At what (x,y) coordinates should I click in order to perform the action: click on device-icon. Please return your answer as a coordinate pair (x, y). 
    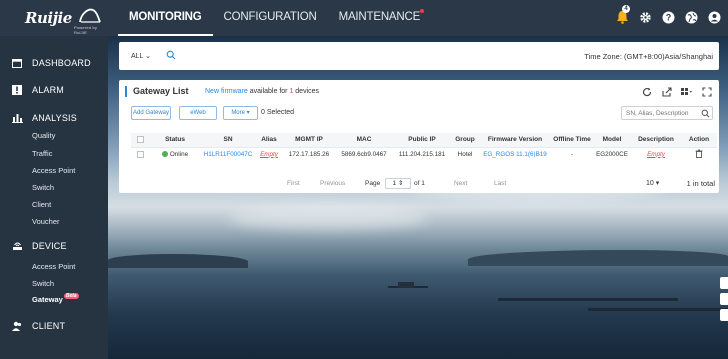
    Looking at the image, I should click on (19, 246).